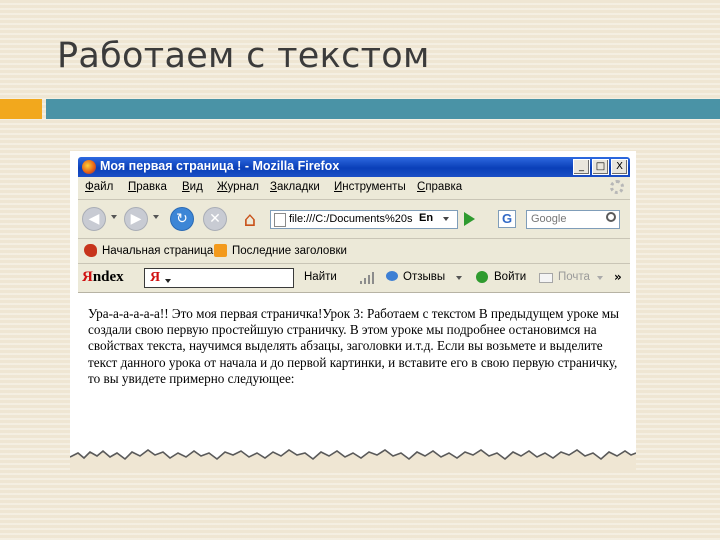 Image resolution: width=720 pixels, height=540 pixels. What do you see at coordinates (219, 278) in the screenshot?
I see `yandex-search-input: Я` at bounding box center [219, 278].